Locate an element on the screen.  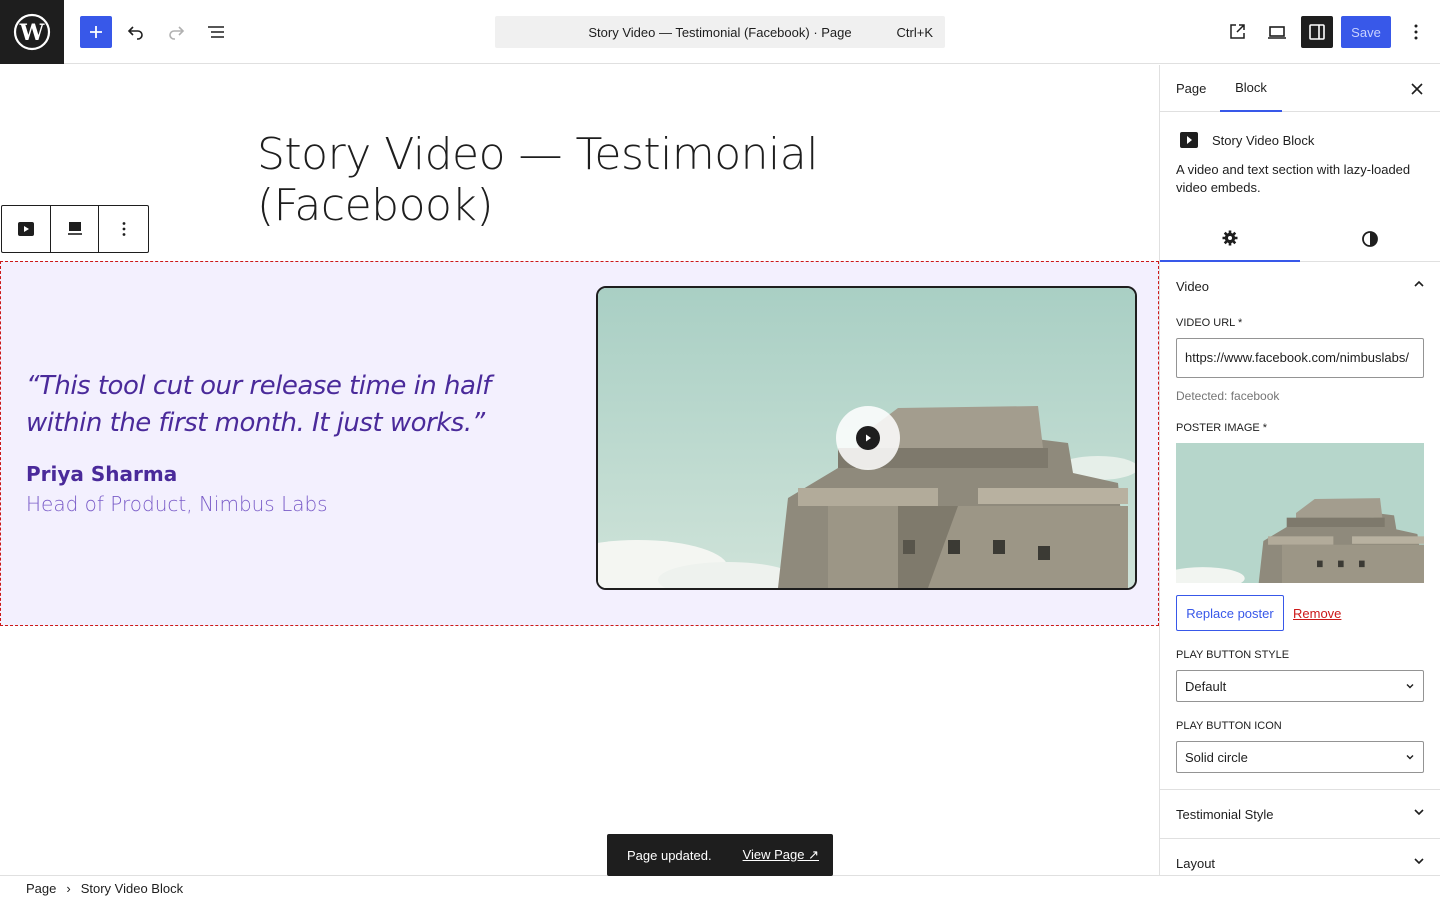
play-button-icon-value: Solid circle is located at coordinates (1216, 757).